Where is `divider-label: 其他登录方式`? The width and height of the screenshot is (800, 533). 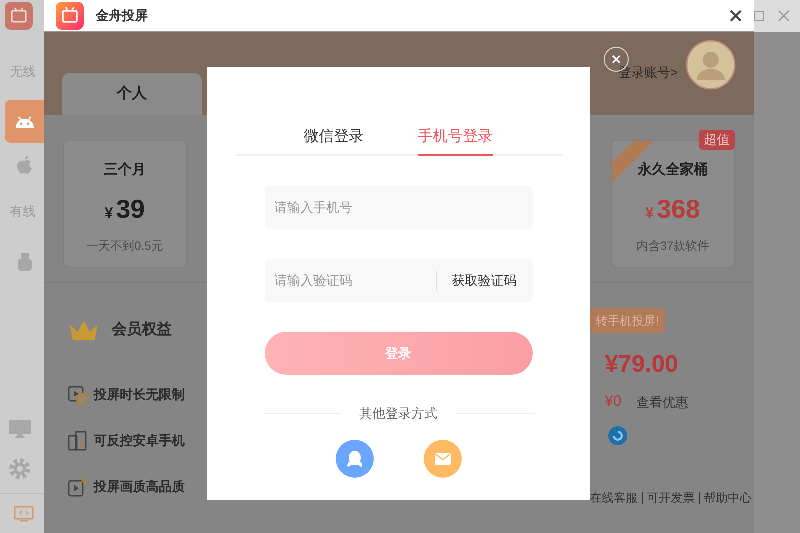 divider-label: 其他登录方式 is located at coordinates (399, 414).